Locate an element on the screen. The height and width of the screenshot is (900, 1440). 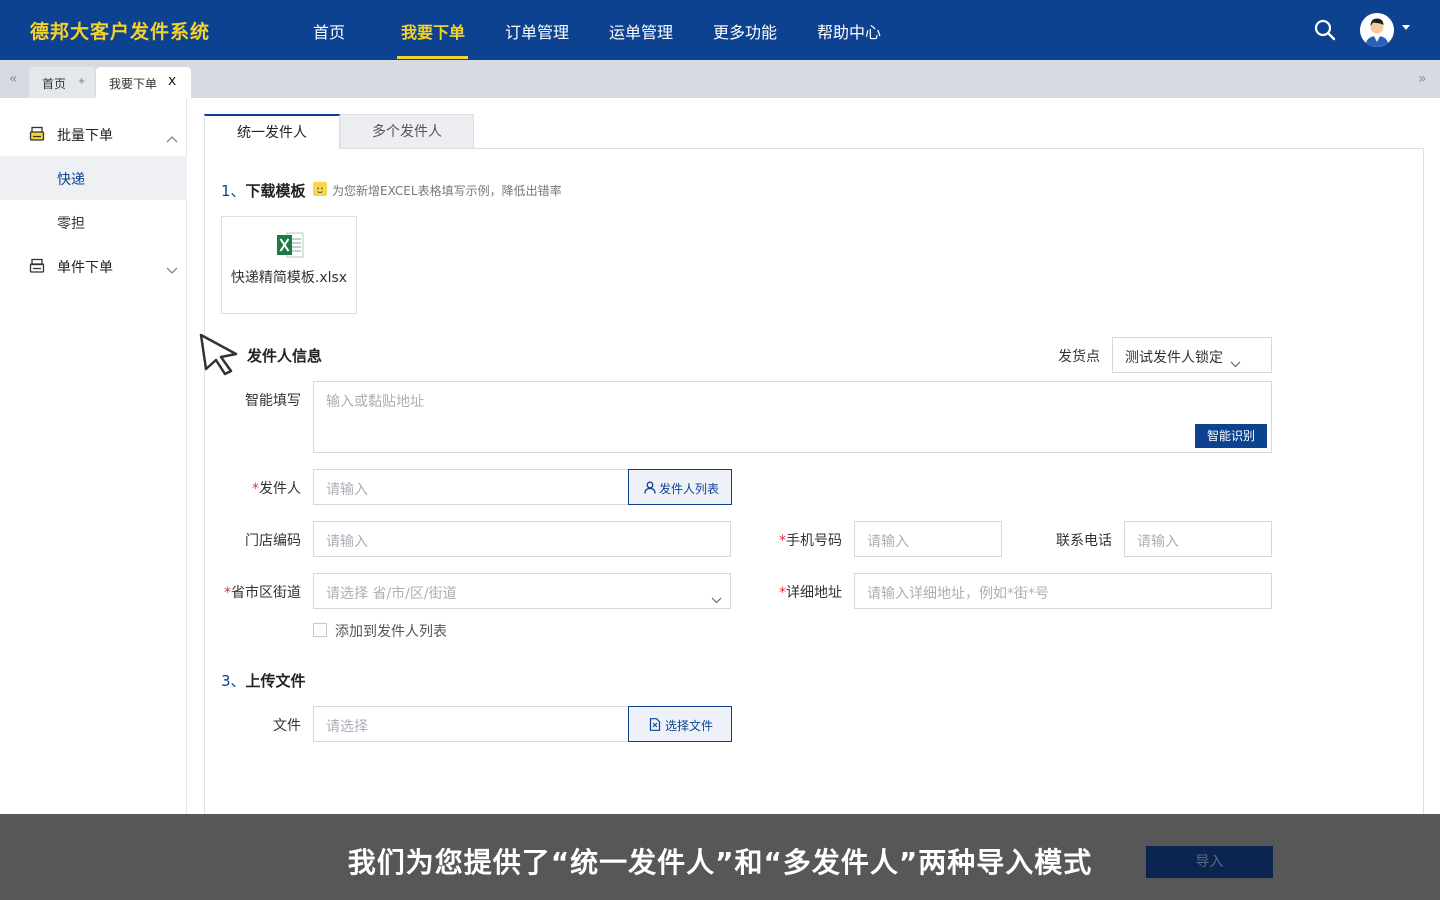
phone-label: 联系电话 is located at coordinates (1084, 541).